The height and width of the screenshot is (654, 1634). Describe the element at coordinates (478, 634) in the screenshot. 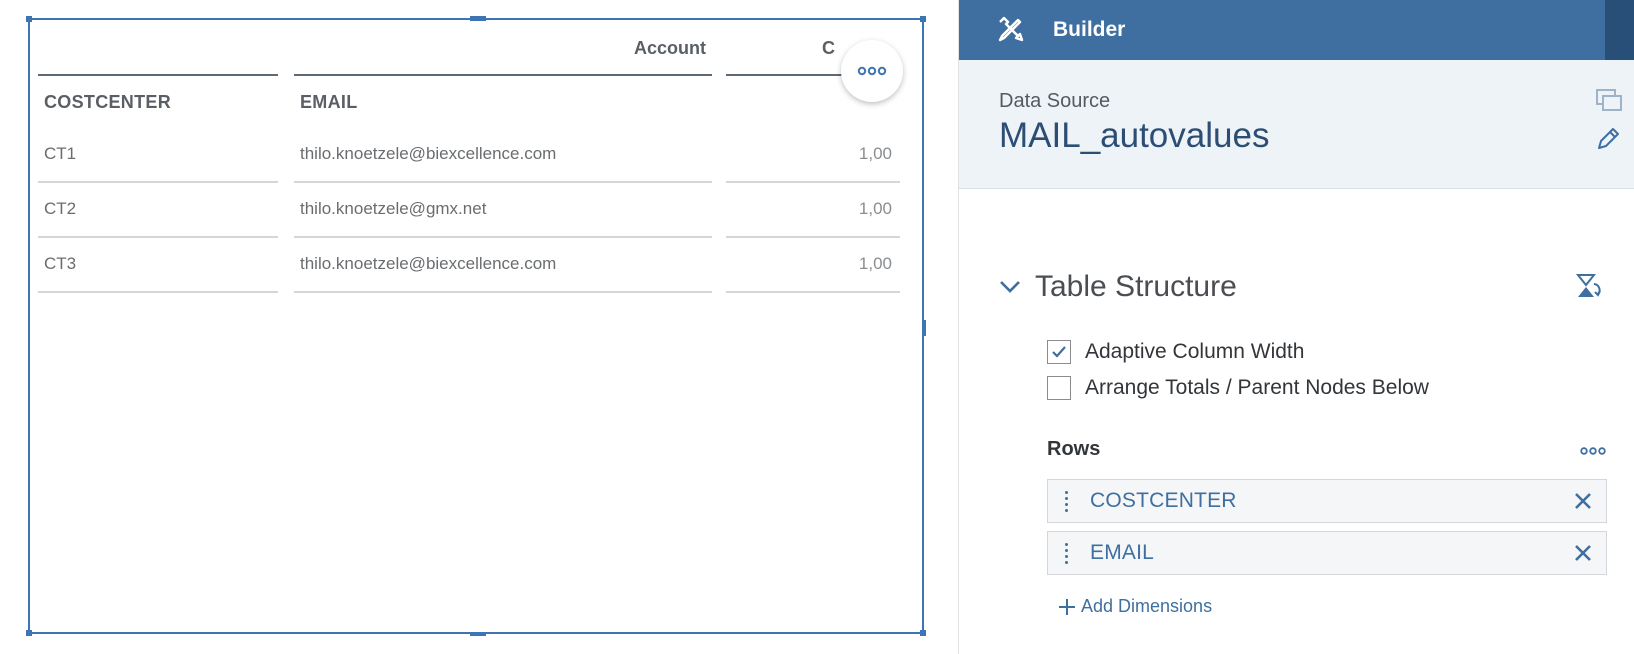

I see `resize-handle-bottom` at that location.